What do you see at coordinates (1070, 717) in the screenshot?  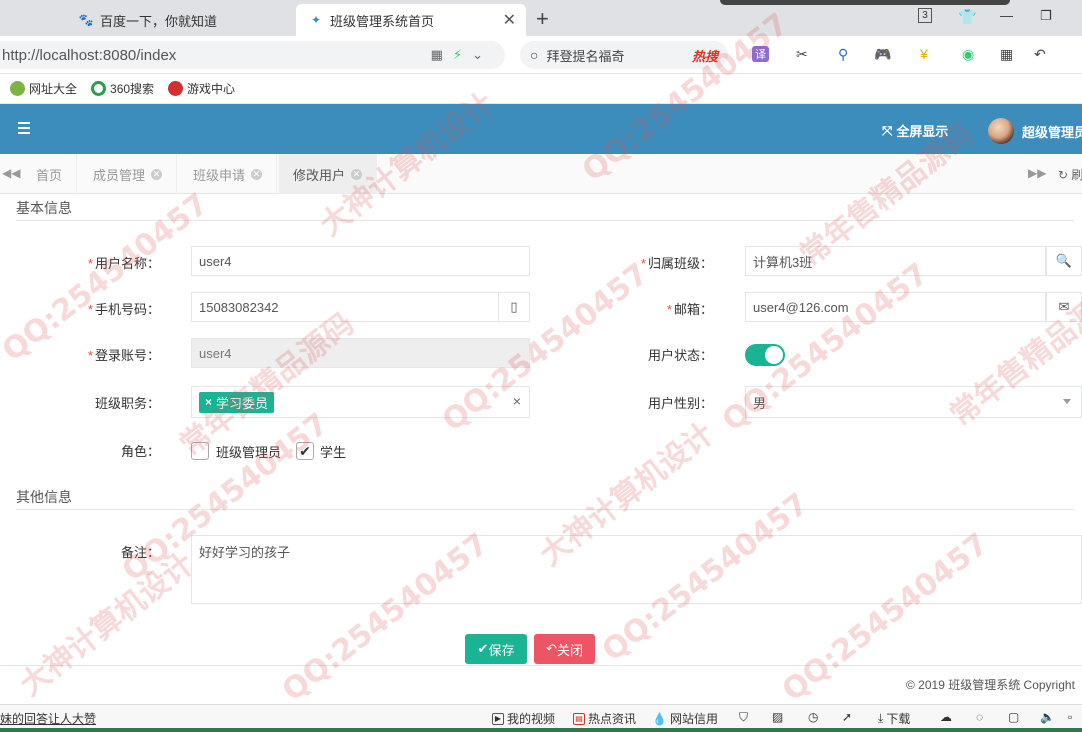 I see `more-icon: ▫` at bounding box center [1070, 717].